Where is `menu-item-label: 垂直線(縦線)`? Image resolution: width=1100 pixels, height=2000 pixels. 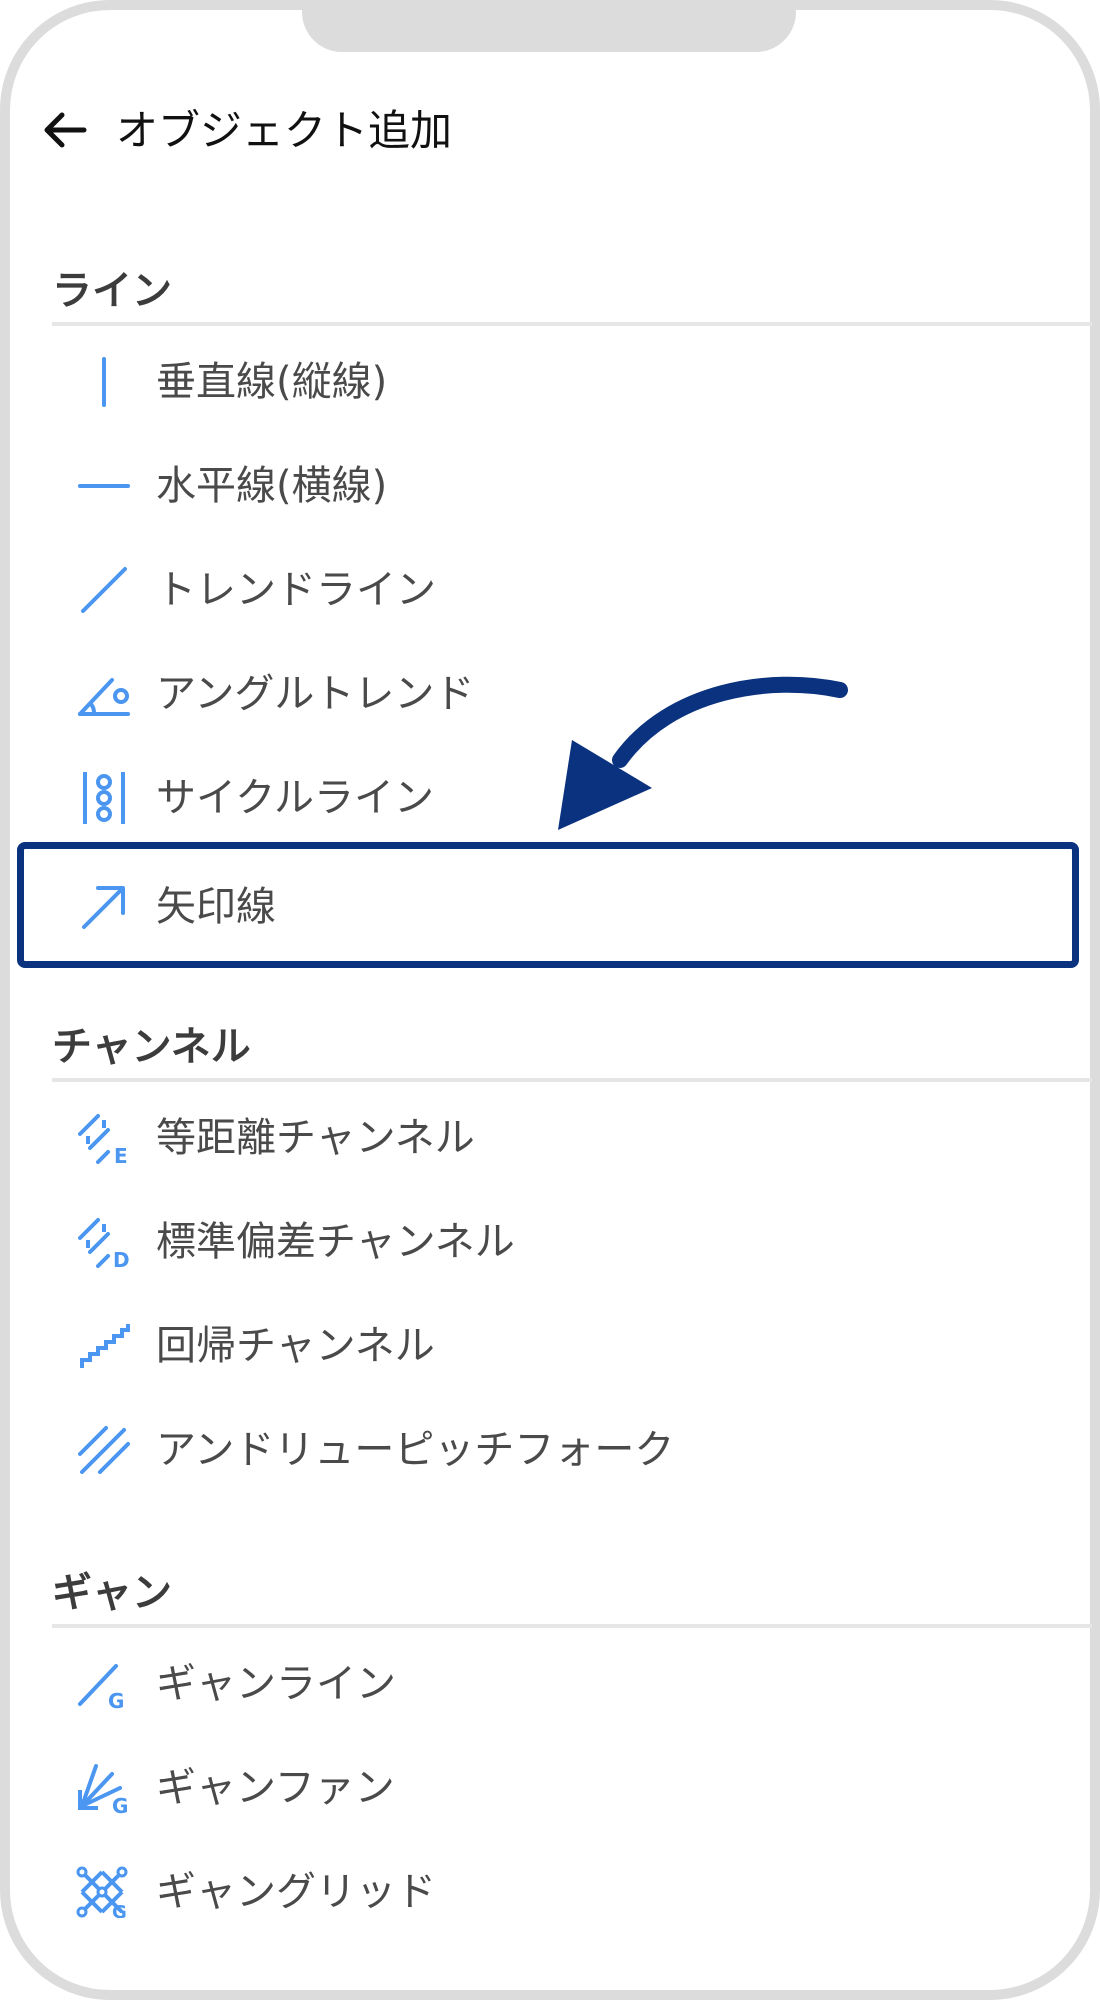
menu-item-label: 垂直線(縦線) is located at coordinates (272, 382).